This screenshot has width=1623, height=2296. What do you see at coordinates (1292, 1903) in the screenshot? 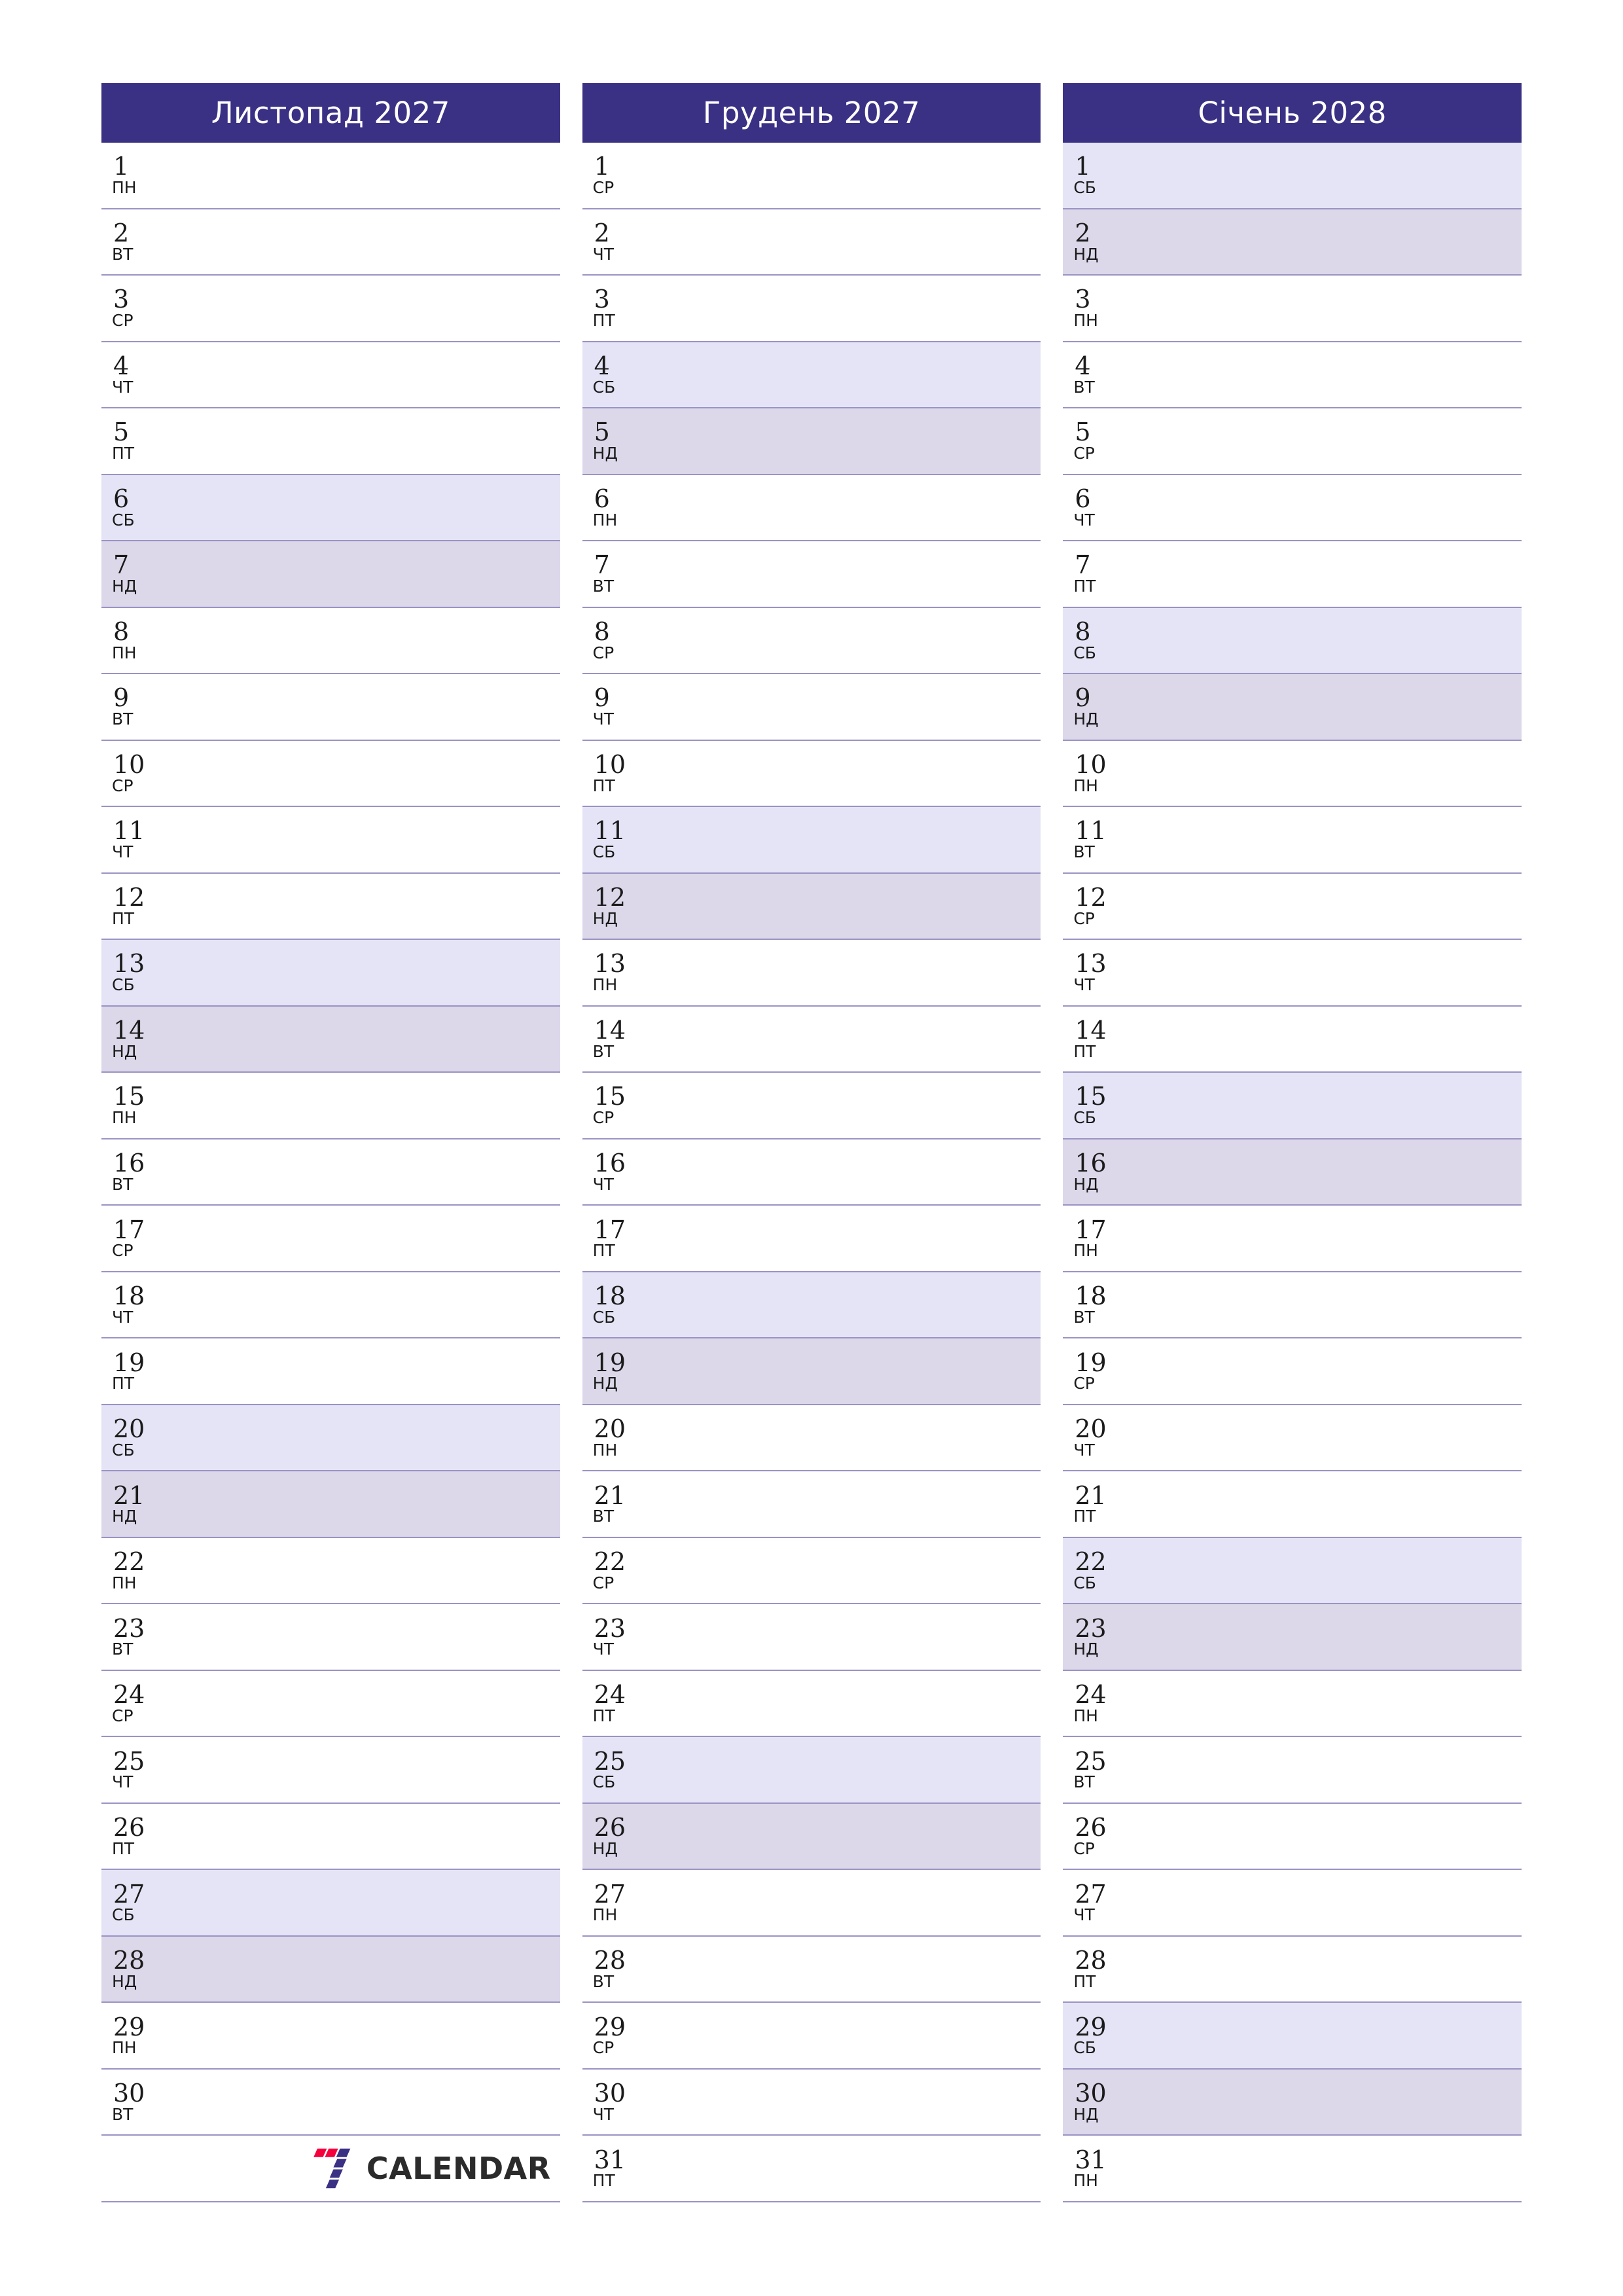
I see `day-row: 27 ЧТ` at bounding box center [1292, 1903].